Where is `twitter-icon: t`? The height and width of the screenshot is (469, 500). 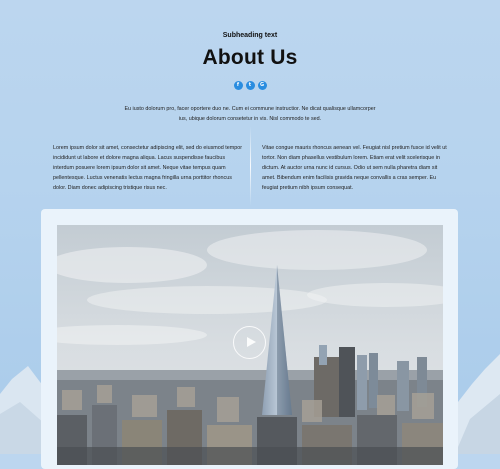
twitter-icon: t is located at coordinates (250, 85).